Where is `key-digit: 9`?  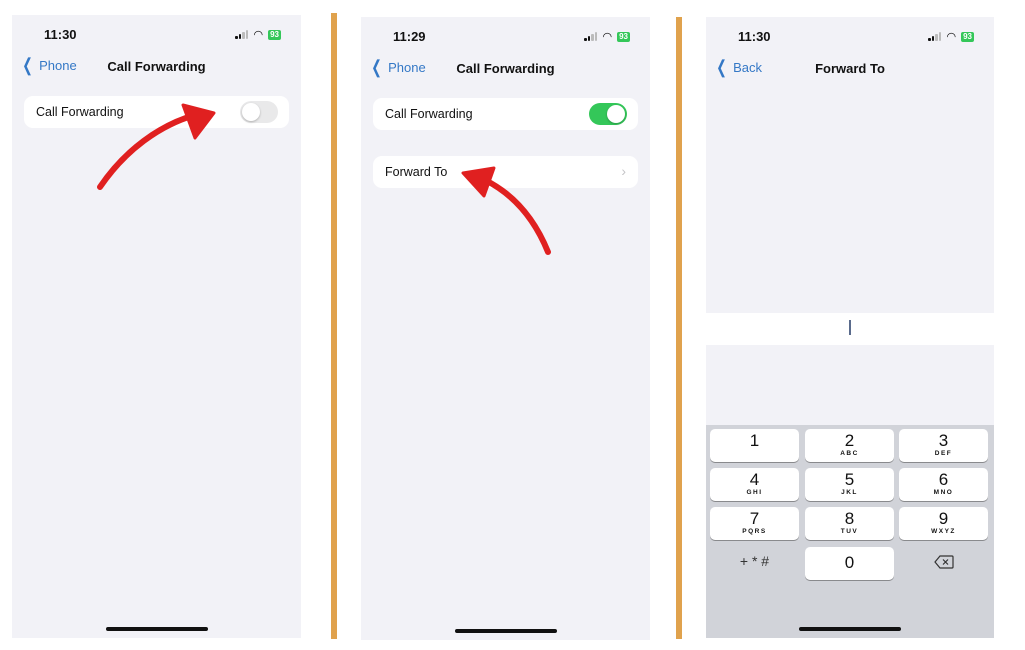 key-digit: 9 is located at coordinates (943, 518).